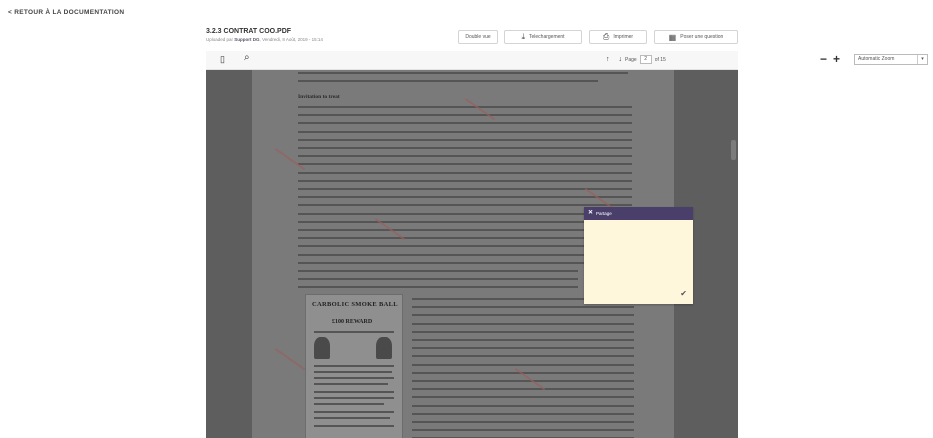 This screenshot has height=438, width=933. Describe the element at coordinates (683, 293) in the screenshot. I see `check-icon: ✔` at that location.